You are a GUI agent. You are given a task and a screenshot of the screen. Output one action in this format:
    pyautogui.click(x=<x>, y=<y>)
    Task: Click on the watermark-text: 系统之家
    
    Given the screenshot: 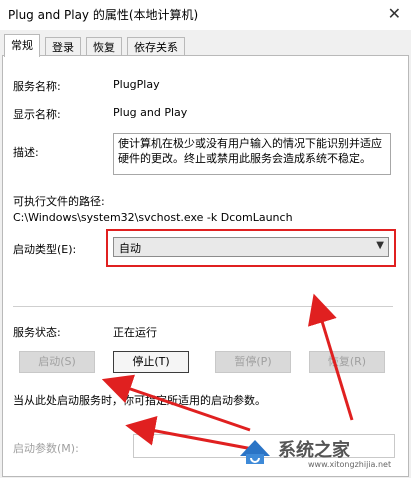 What is the action you would take?
    pyautogui.click(x=314, y=450)
    